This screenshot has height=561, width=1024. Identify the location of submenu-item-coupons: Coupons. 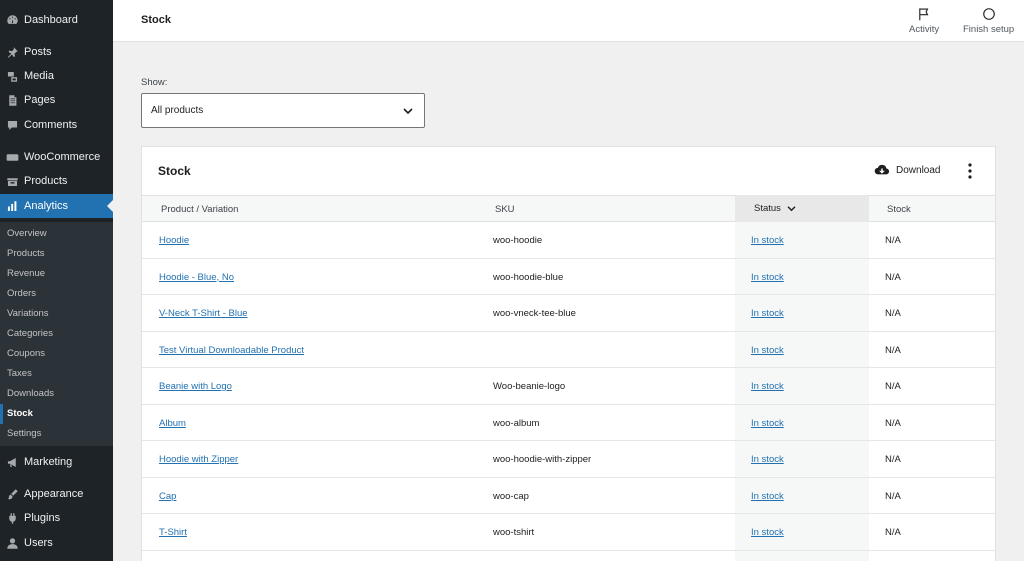
(26, 353).